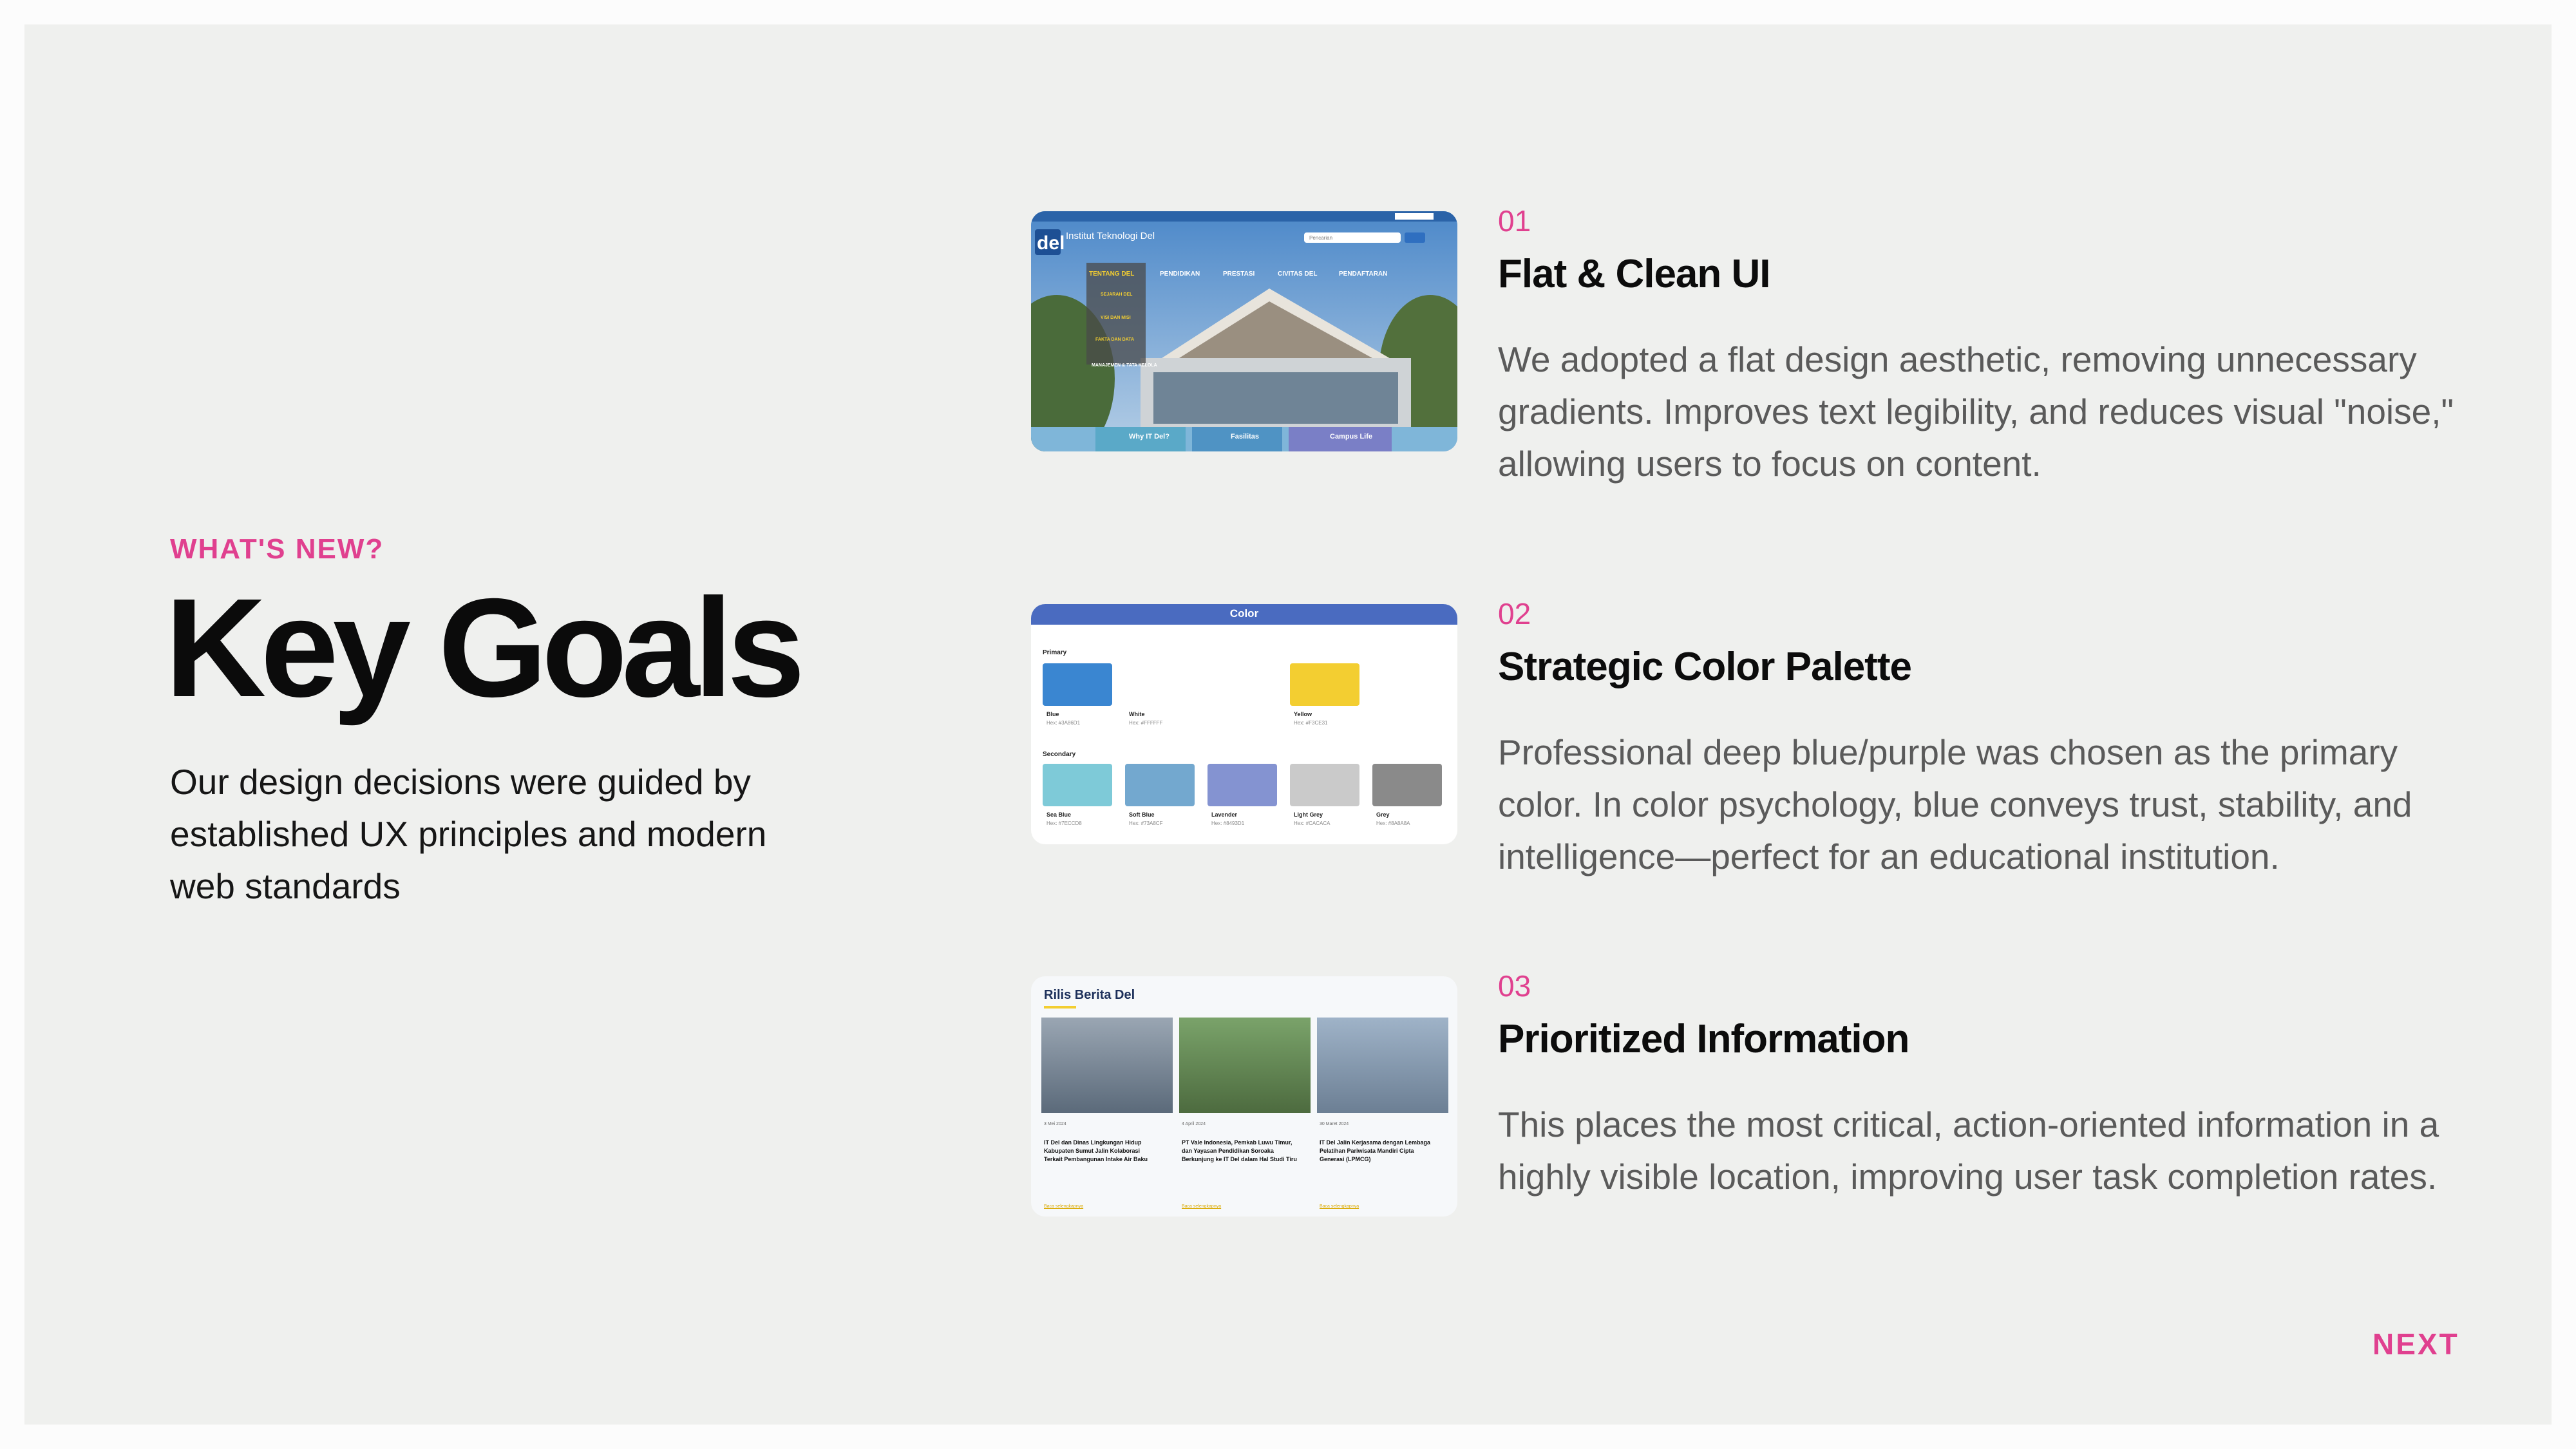 This screenshot has width=2576, height=1449. What do you see at coordinates (1383, 814) in the screenshot?
I see `swatch-name: Grey` at bounding box center [1383, 814].